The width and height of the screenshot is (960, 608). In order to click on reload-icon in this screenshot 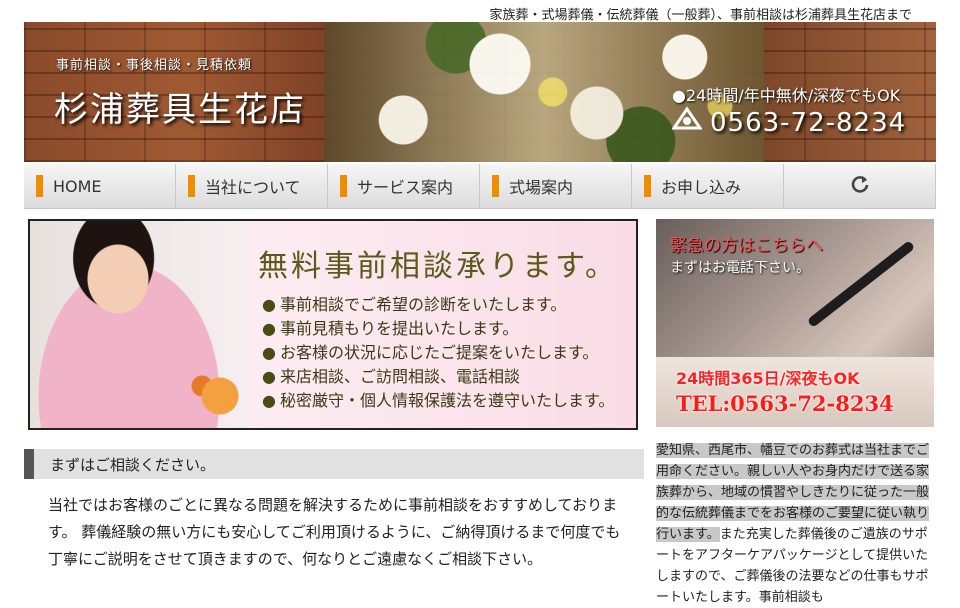, I will do `click(860, 186)`.